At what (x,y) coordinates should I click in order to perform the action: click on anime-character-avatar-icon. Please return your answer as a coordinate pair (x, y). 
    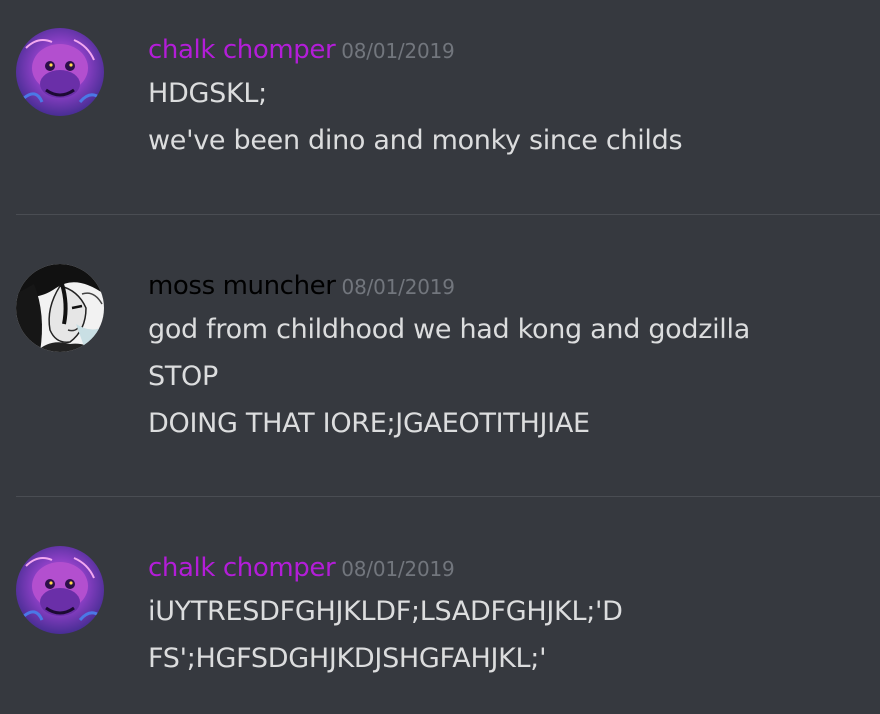
    Looking at the image, I should click on (60, 308).